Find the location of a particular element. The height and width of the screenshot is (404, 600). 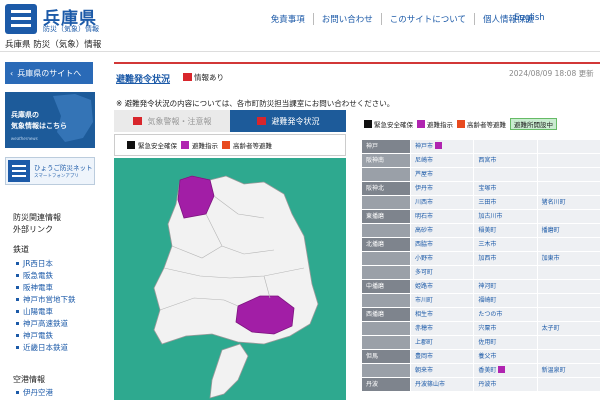

bousai-net-app-icon is located at coordinates (19, 171).